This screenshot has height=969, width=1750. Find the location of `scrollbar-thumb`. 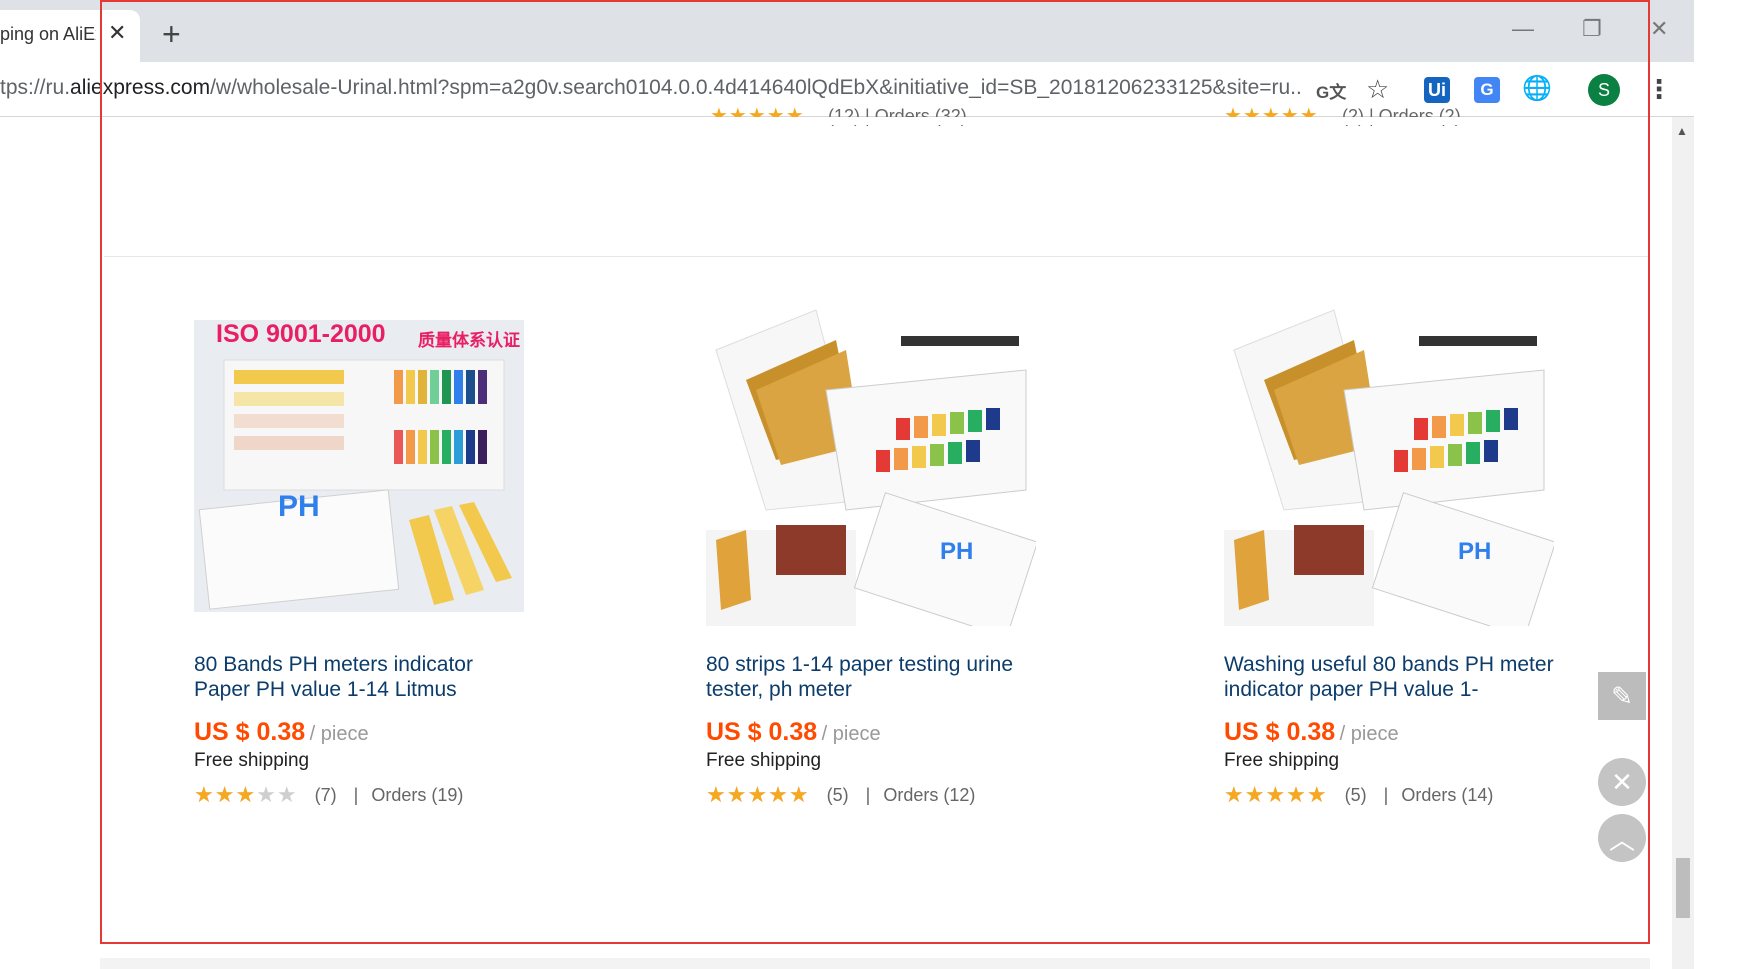

scrollbar-thumb is located at coordinates (1683, 888).